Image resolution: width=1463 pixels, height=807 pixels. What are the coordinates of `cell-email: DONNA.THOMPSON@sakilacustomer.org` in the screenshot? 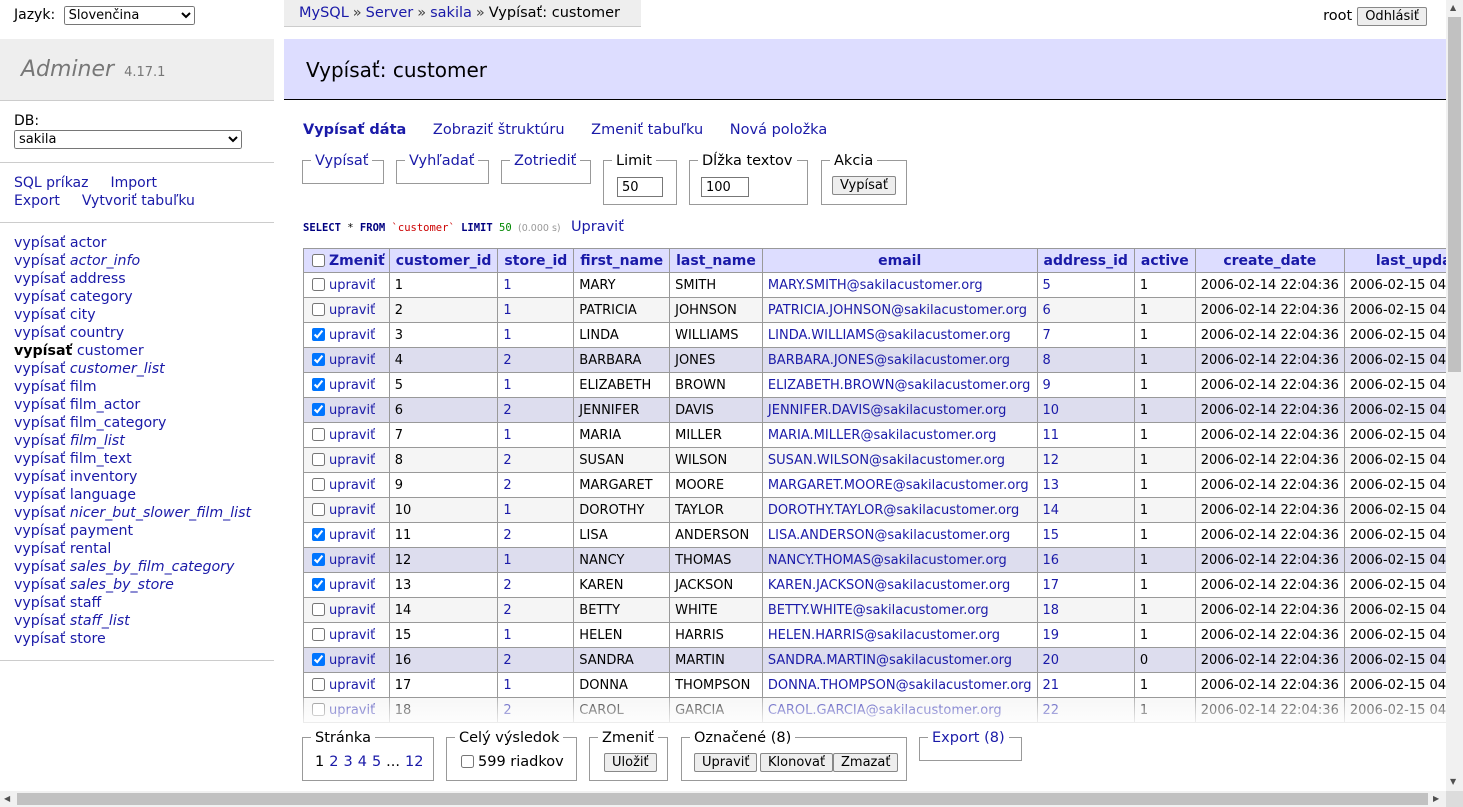 It's located at (899, 685).